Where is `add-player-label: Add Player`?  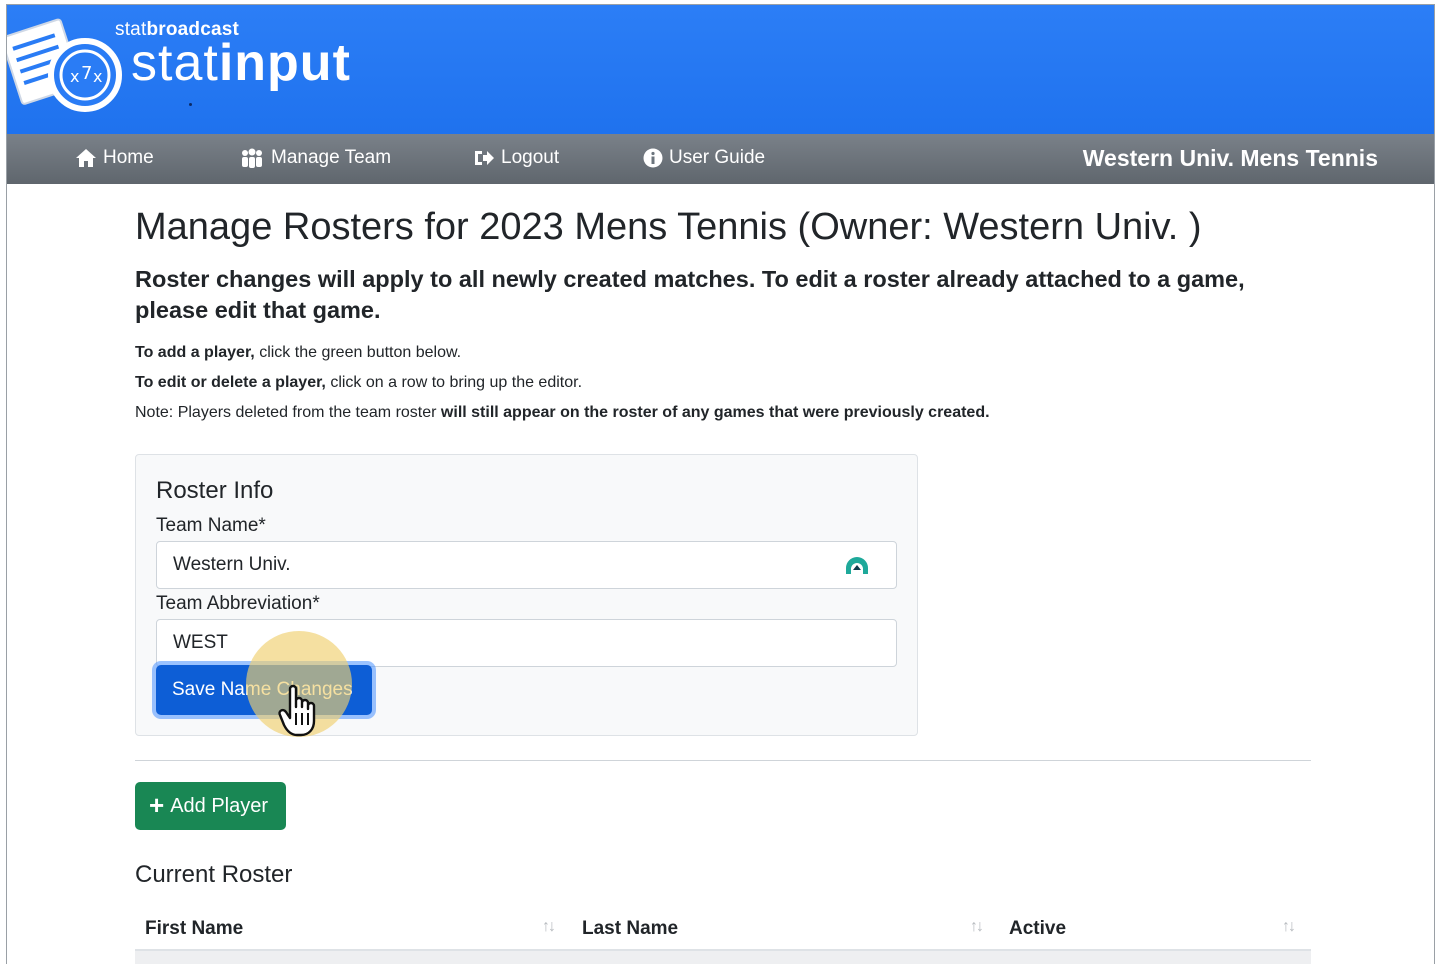
add-player-label: Add Player is located at coordinates (219, 805).